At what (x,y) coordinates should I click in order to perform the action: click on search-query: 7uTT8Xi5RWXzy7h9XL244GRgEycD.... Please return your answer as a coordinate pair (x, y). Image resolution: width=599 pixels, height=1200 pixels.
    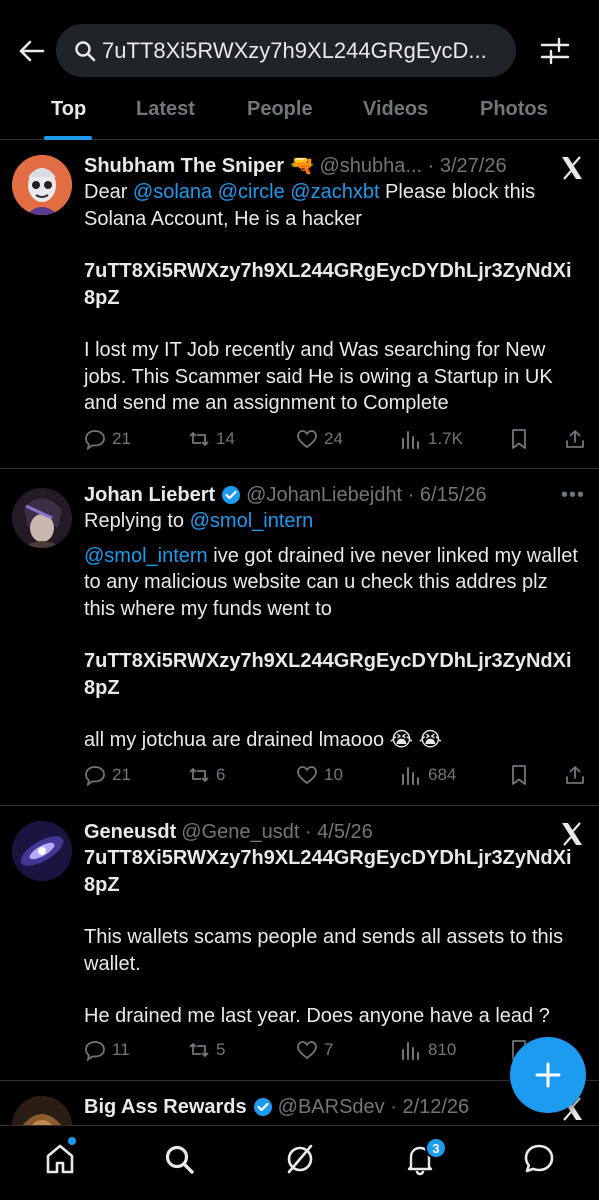
    Looking at the image, I should click on (294, 50).